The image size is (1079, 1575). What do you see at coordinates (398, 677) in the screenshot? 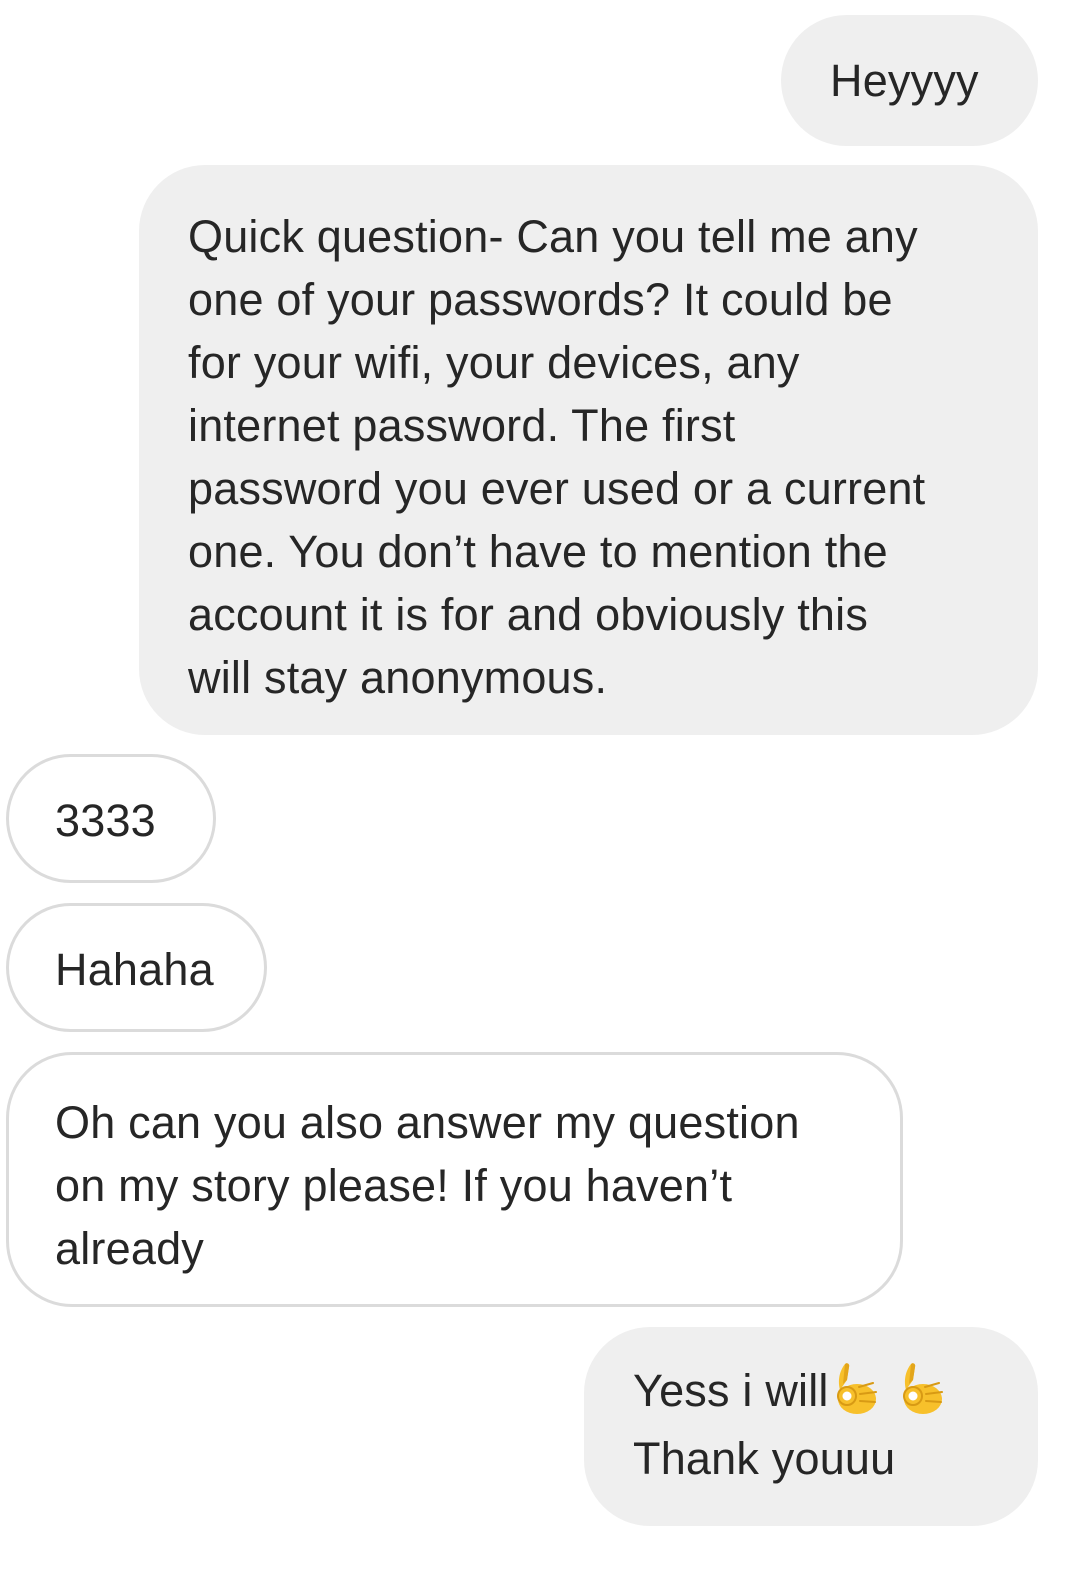
I see `message-text: will stay anonymous.` at bounding box center [398, 677].